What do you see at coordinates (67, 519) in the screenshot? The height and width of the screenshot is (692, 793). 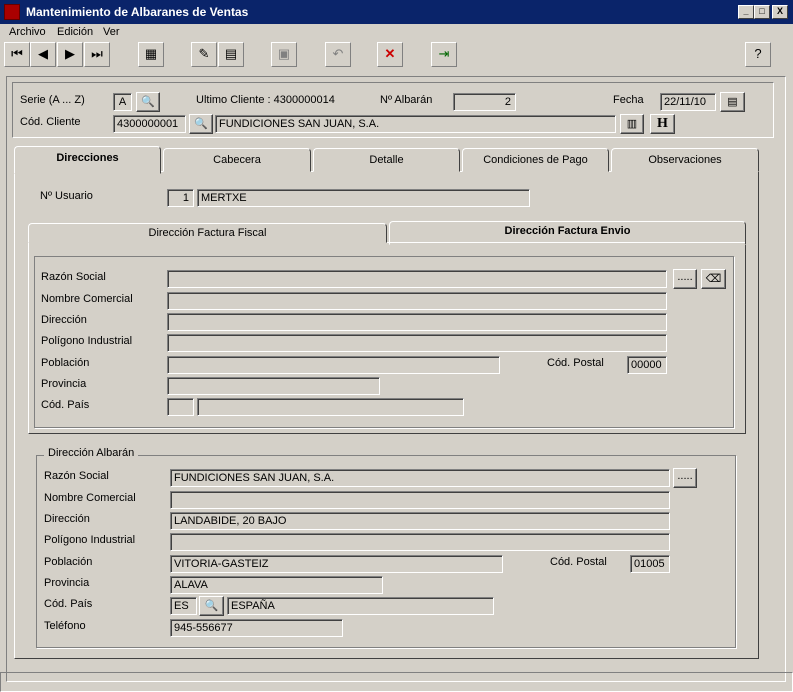 I see `albaran-direccion-label: Dirección` at bounding box center [67, 519].